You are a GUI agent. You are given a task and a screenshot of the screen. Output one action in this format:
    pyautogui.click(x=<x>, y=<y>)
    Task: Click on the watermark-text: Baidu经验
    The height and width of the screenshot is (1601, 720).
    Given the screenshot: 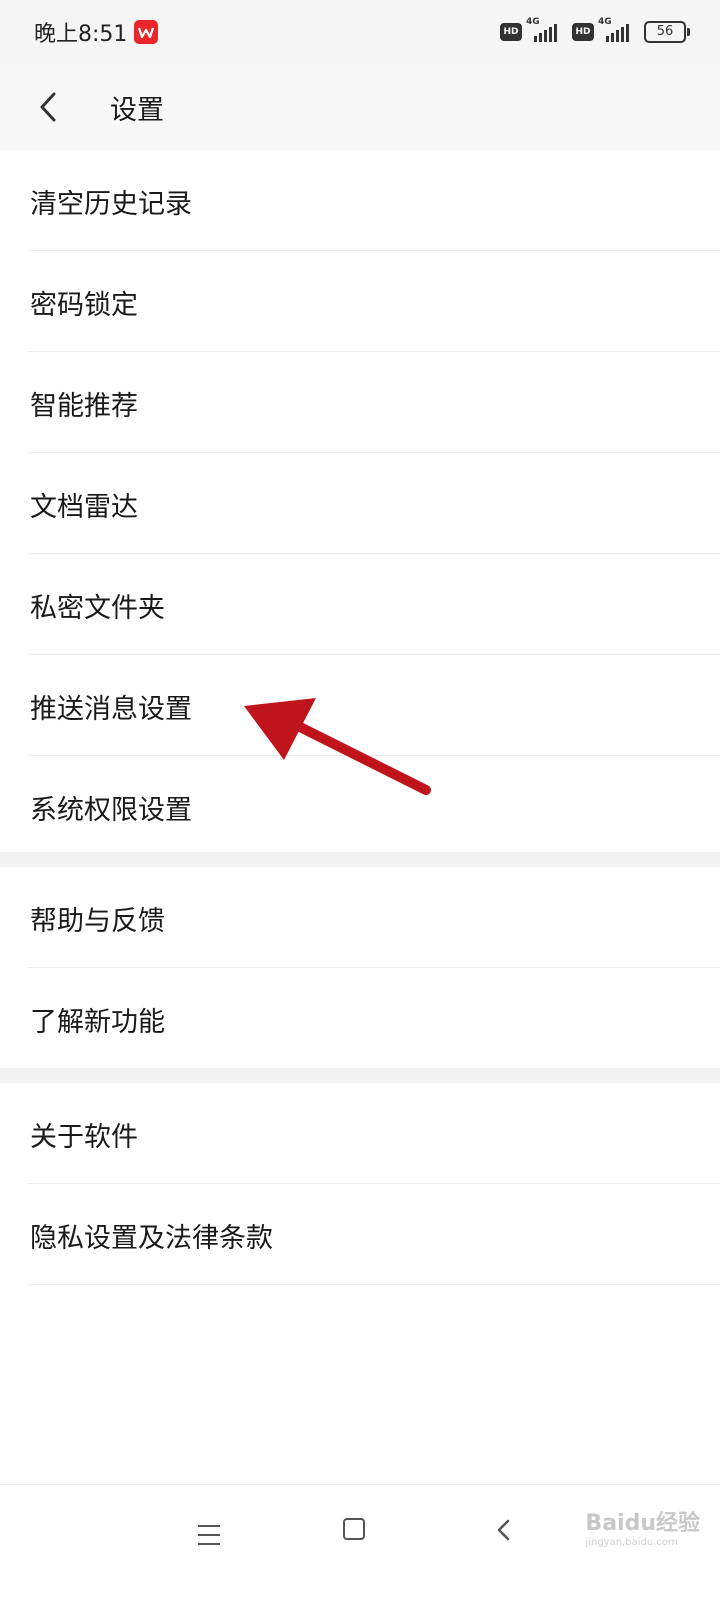 What is the action you would take?
    pyautogui.click(x=642, y=1523)
    